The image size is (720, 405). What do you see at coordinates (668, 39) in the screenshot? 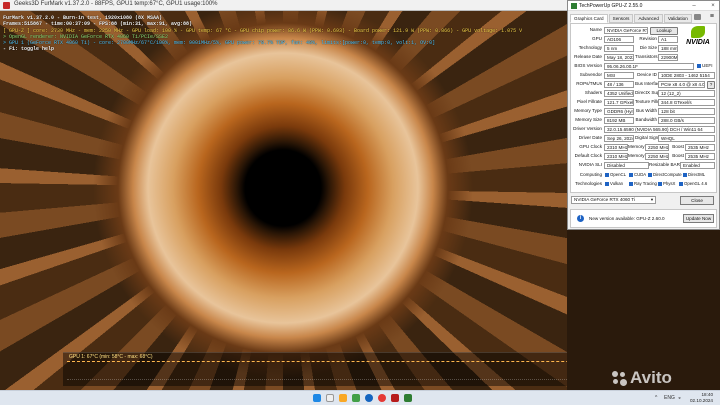
I see `revision-value: A1` at bounding box center [668, 39].